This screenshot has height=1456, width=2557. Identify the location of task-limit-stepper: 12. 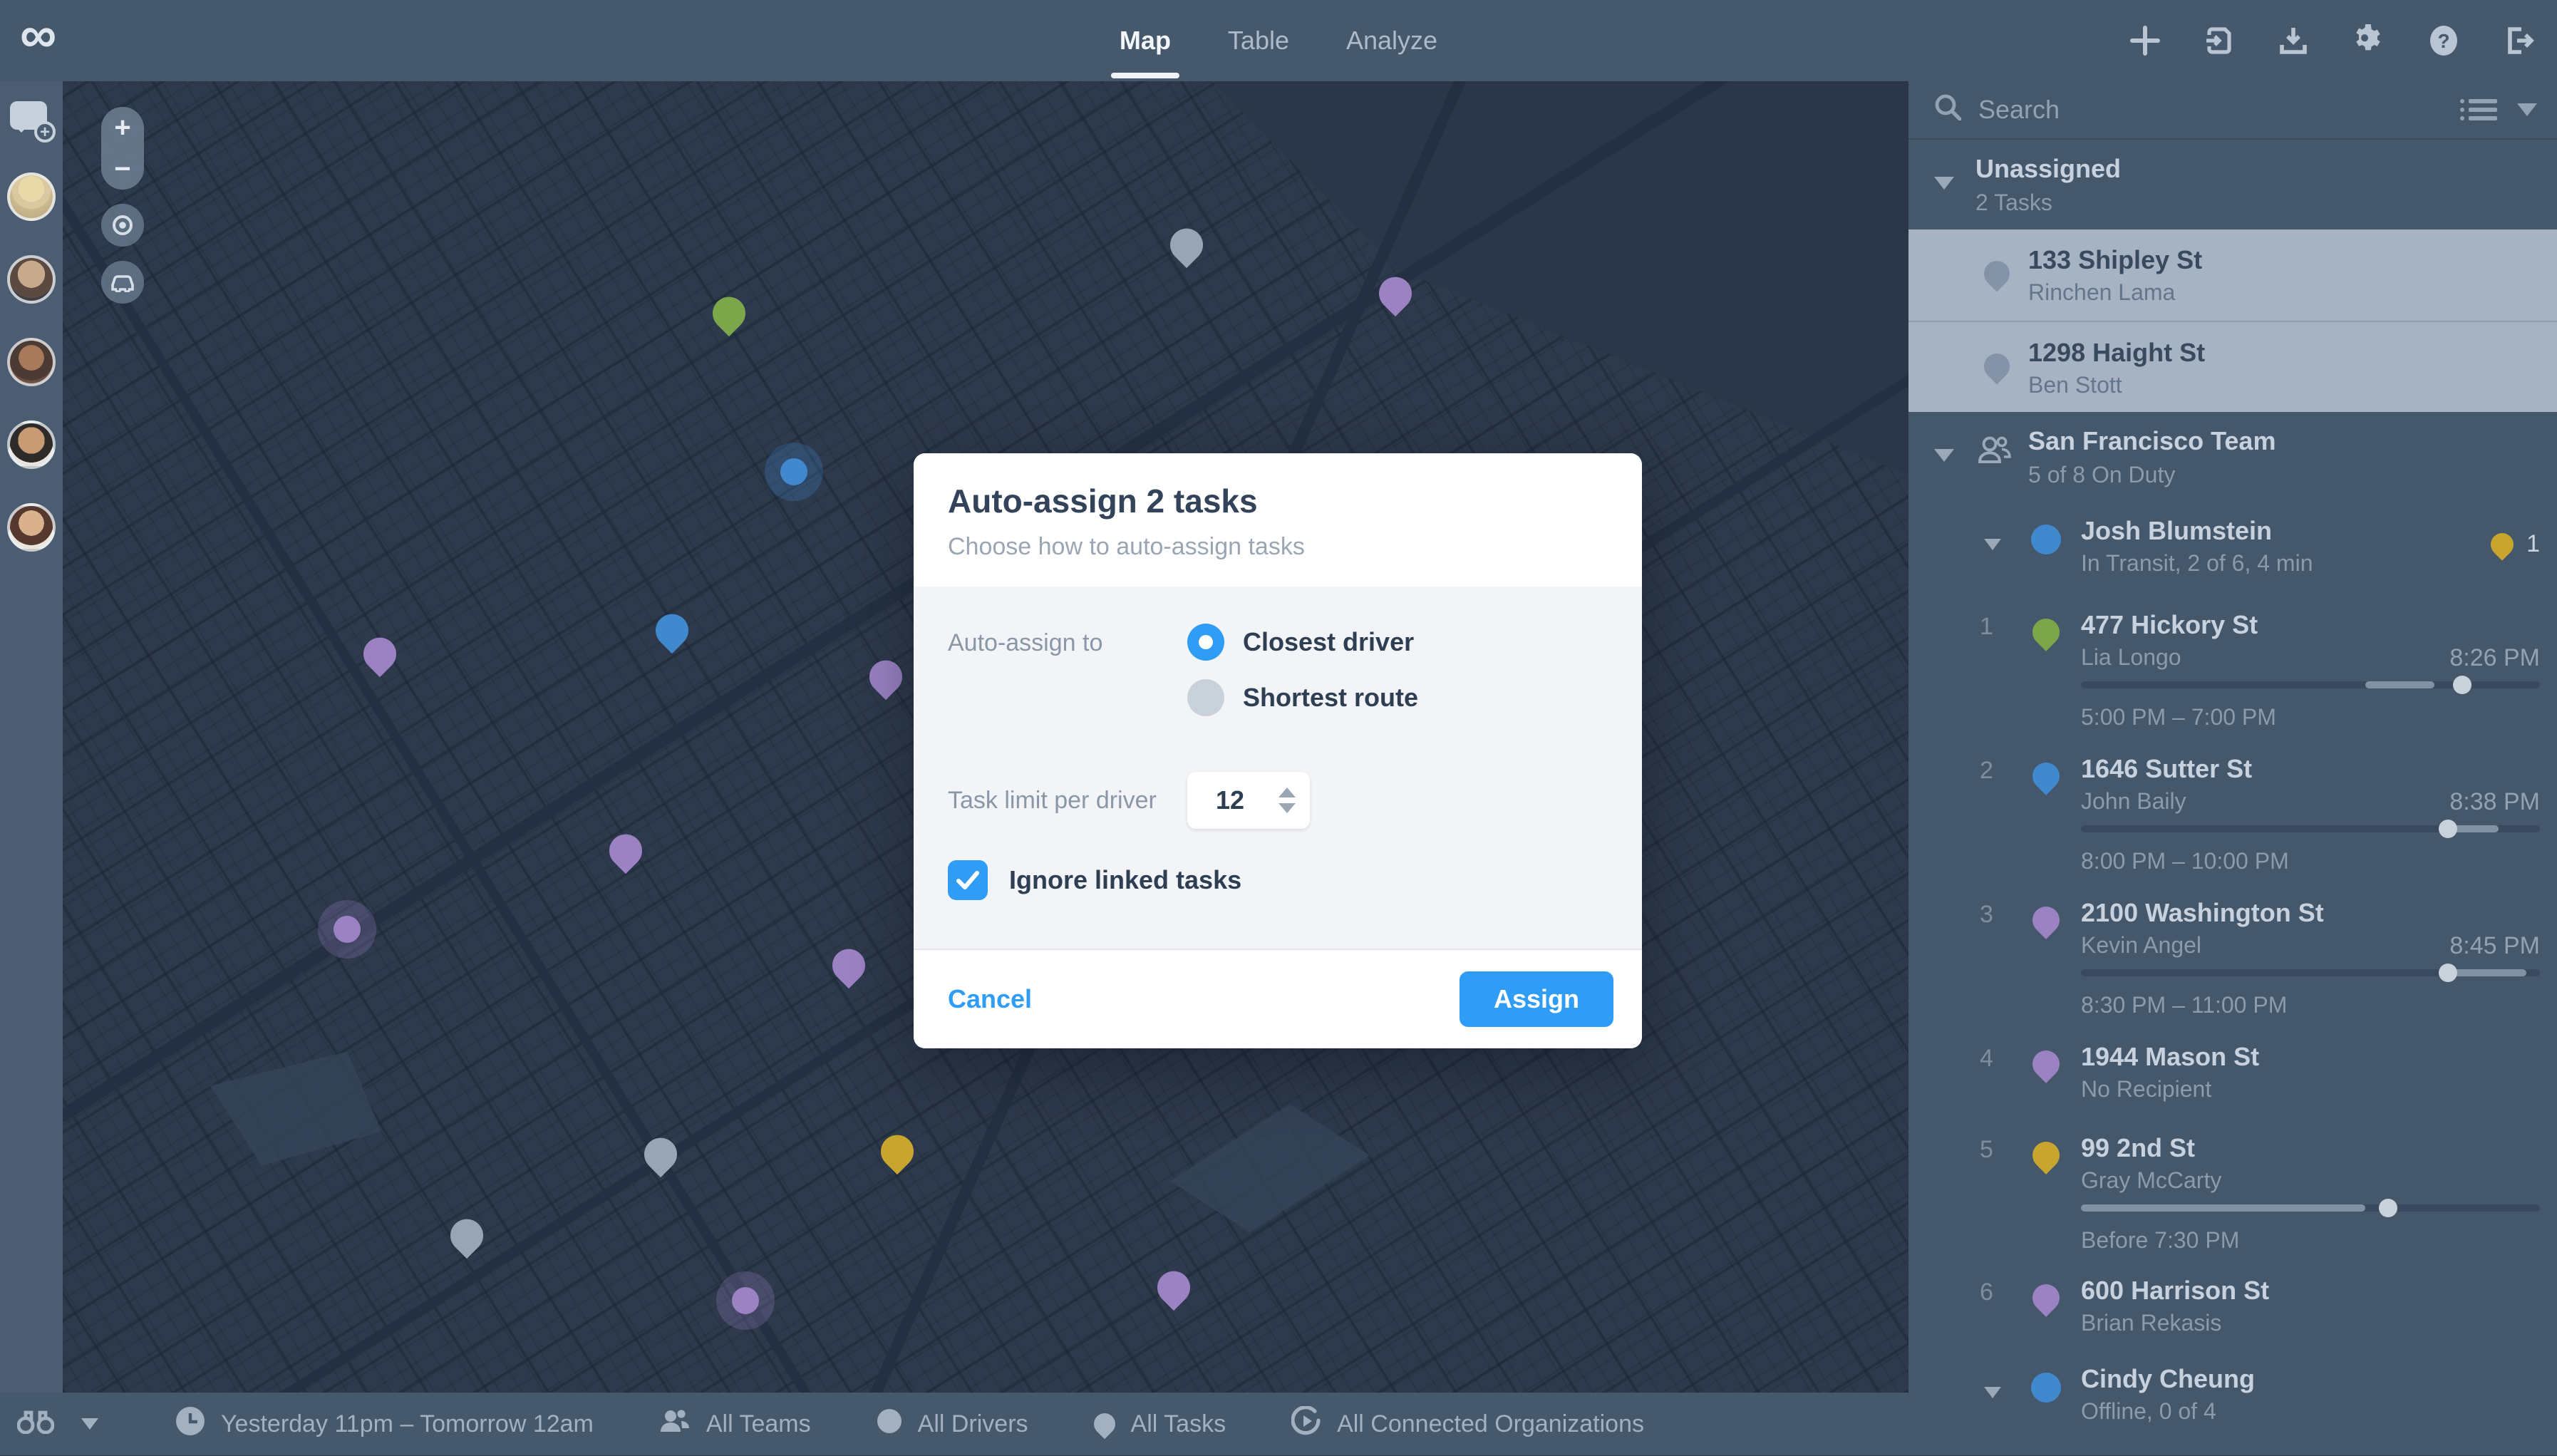
(1248, 800).